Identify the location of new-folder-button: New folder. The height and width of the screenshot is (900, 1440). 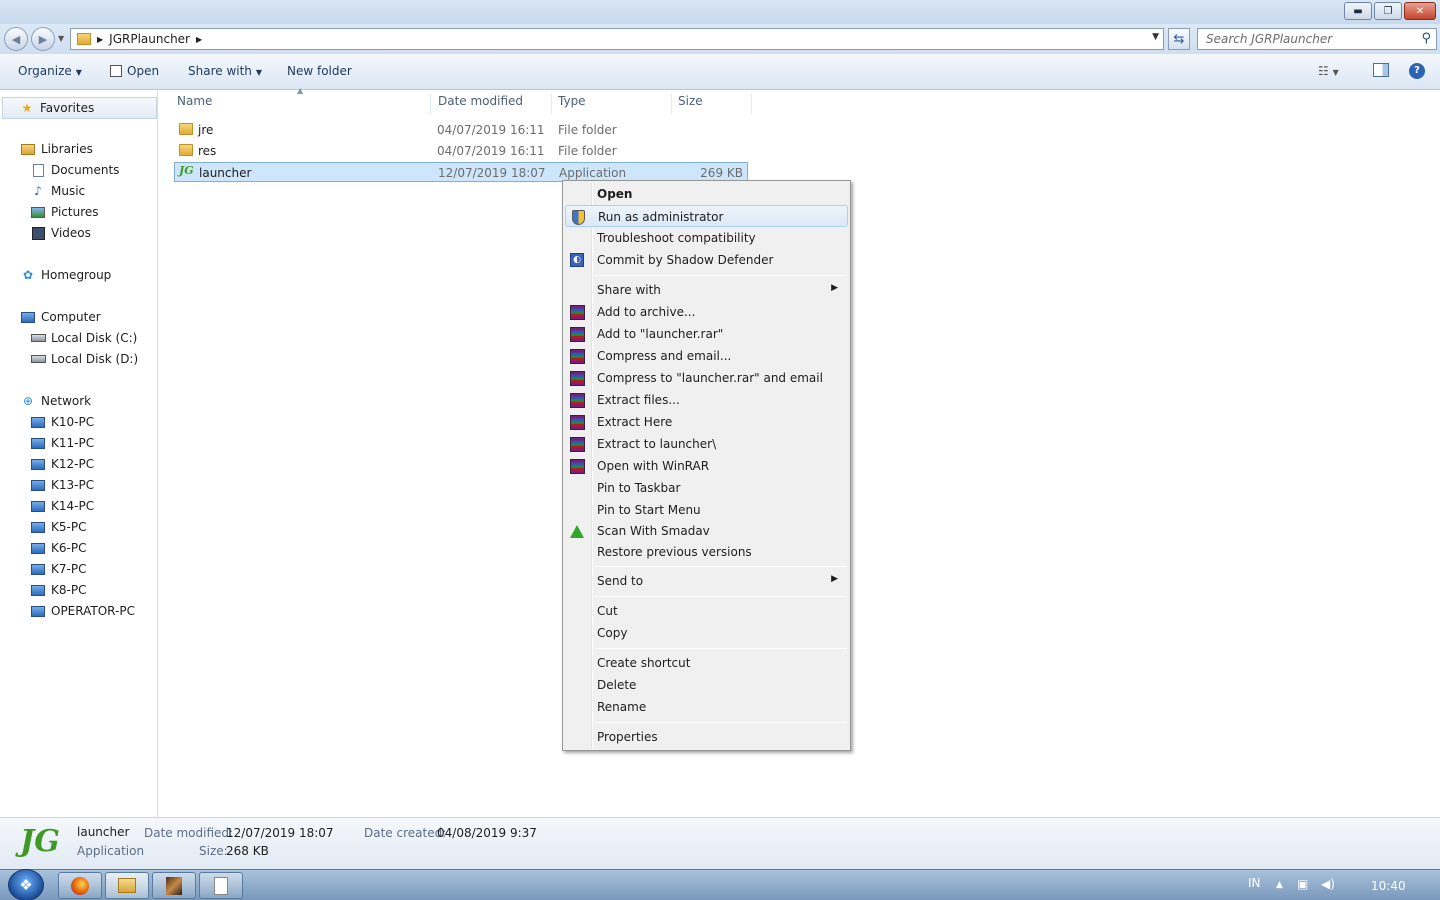
(319, 71).